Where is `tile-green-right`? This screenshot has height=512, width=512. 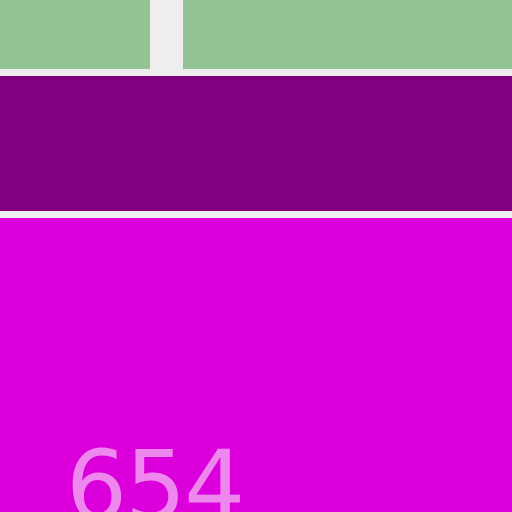
tile-green-right is located at coordinates (347, 34).